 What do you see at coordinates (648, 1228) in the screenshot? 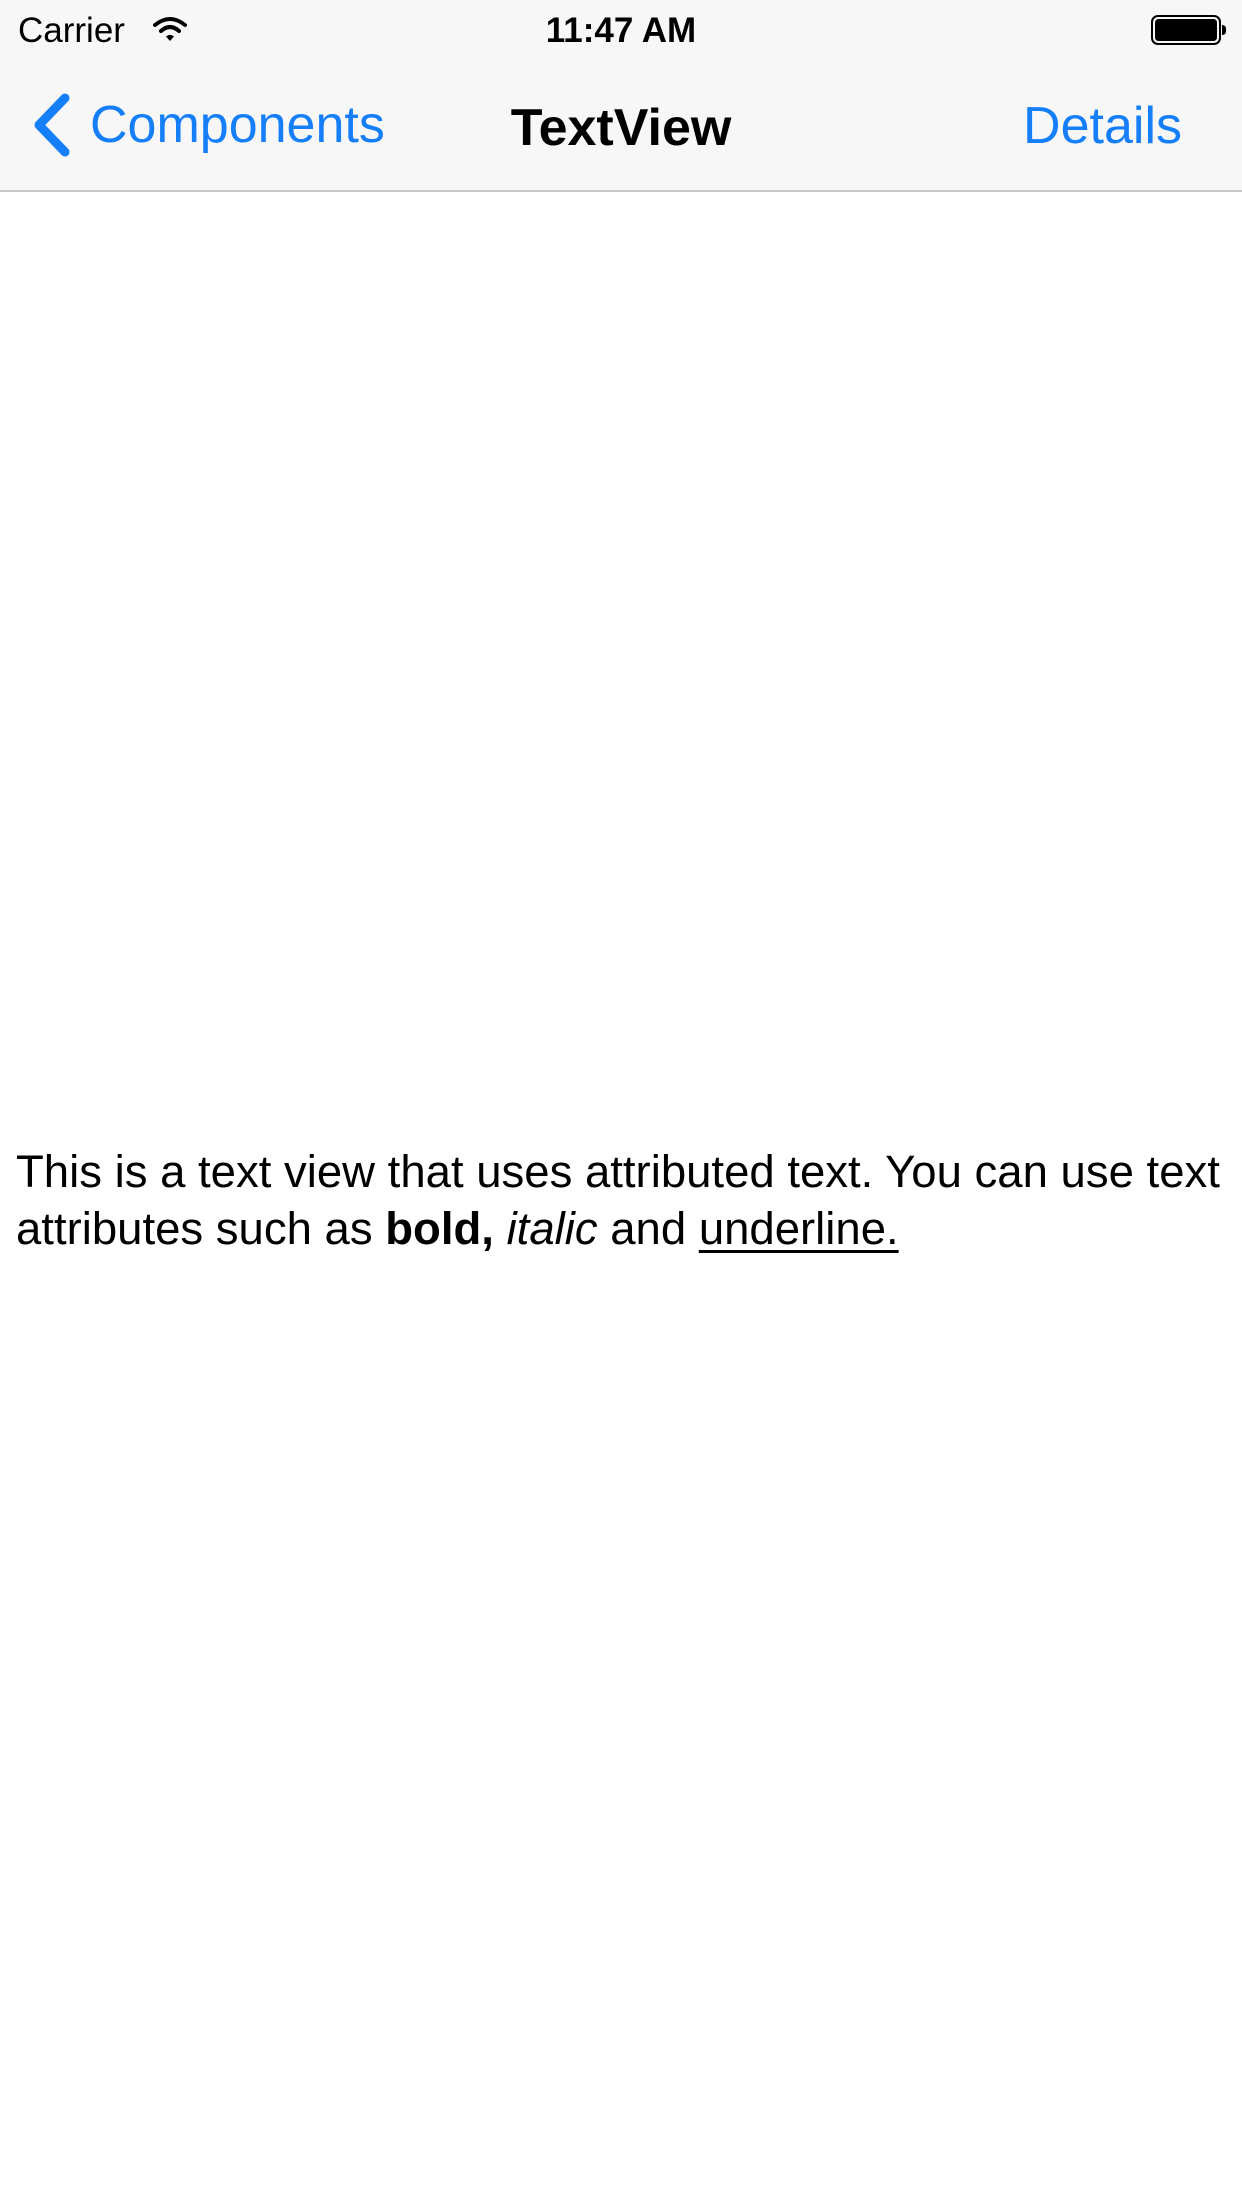
I see `text-segment-and: and` at bounding box center [648, 1228].